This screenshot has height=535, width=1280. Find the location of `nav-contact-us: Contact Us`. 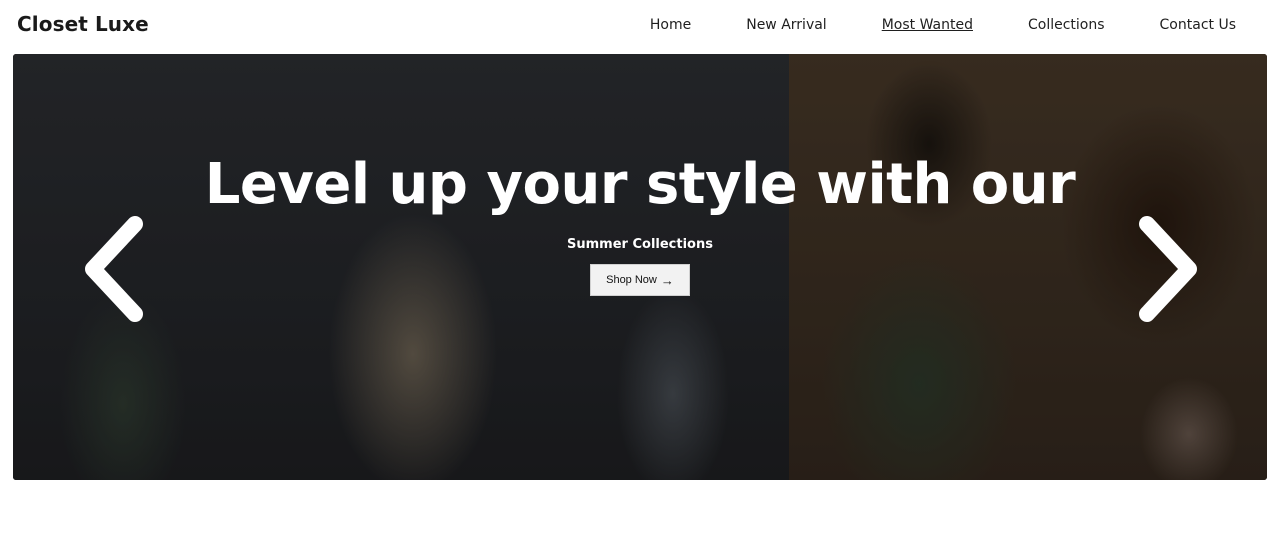

nav-contact-us: Contact Us is located at coordinates (1198, 25).